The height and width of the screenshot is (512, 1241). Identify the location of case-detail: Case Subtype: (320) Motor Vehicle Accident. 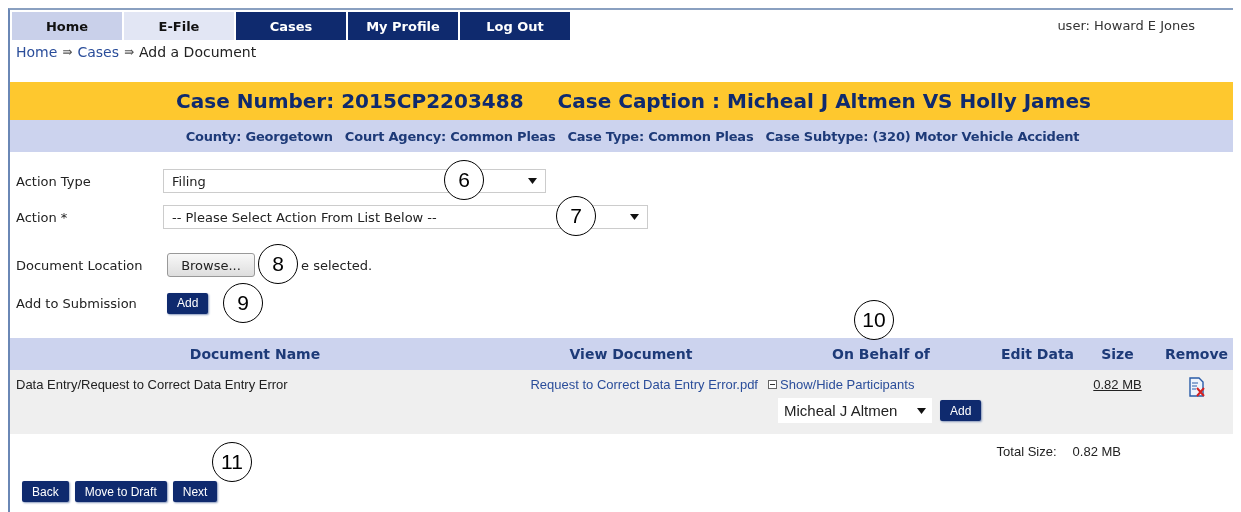
(922, 136).